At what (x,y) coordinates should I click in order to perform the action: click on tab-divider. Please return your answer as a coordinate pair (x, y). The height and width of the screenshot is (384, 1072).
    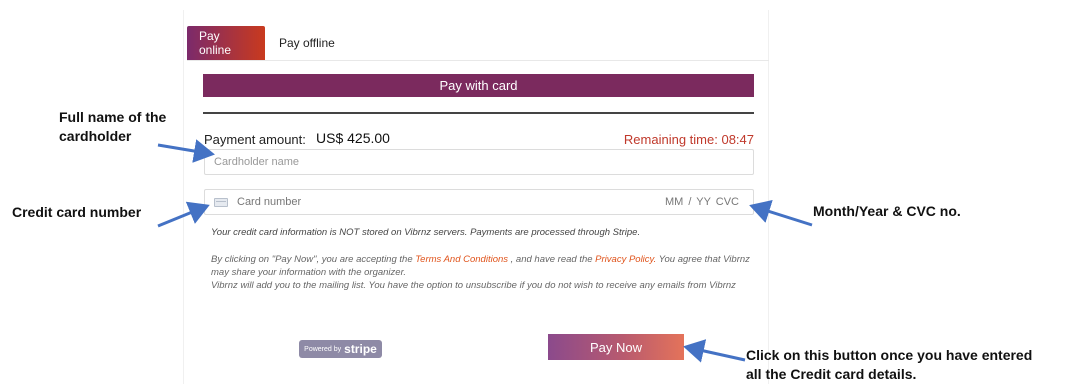
    Looking at the image, I should click on (478, 60).